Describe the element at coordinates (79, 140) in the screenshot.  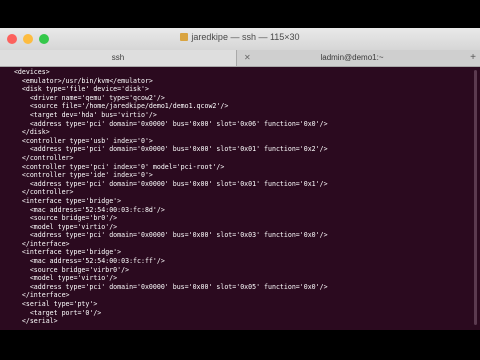
I see `terminal-line: <controller type='usb' index='0'>` at that location.